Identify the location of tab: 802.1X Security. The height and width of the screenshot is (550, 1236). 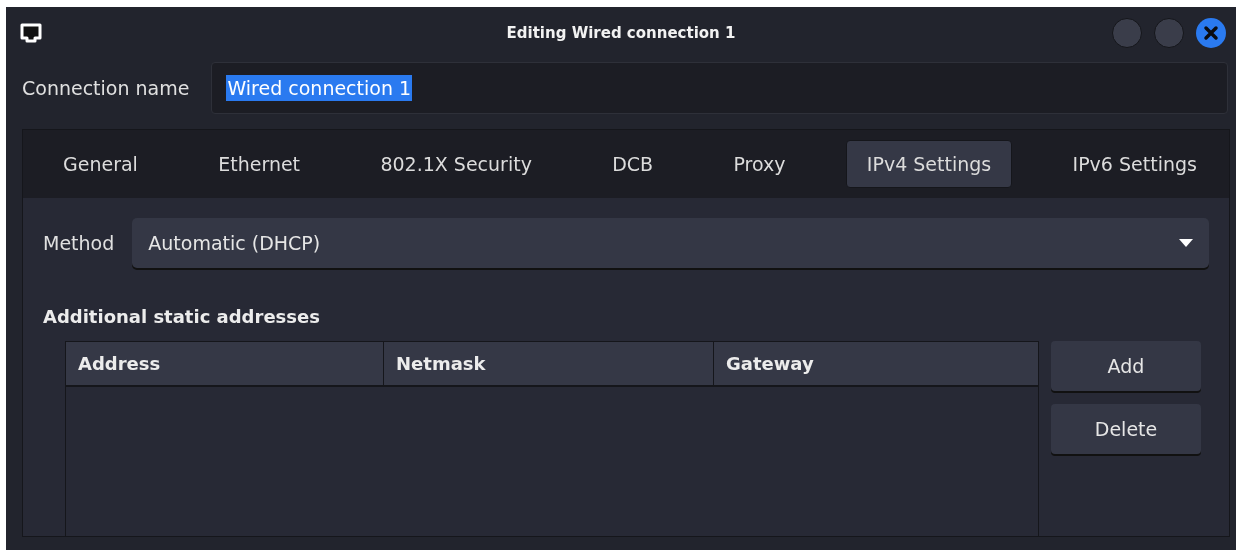
(456, 164).